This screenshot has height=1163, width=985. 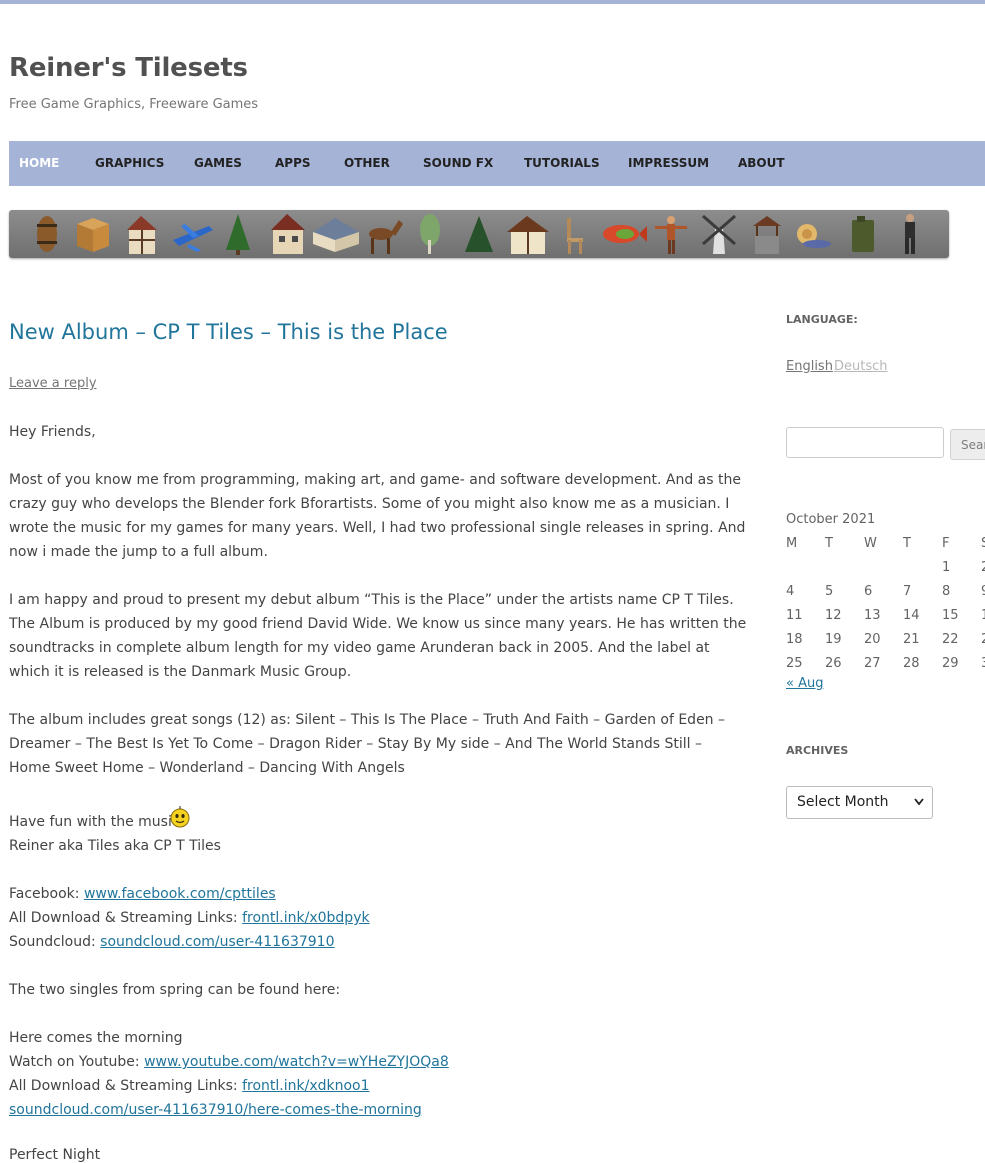 I want to click on chair-icon, so click(x=575, y=236).